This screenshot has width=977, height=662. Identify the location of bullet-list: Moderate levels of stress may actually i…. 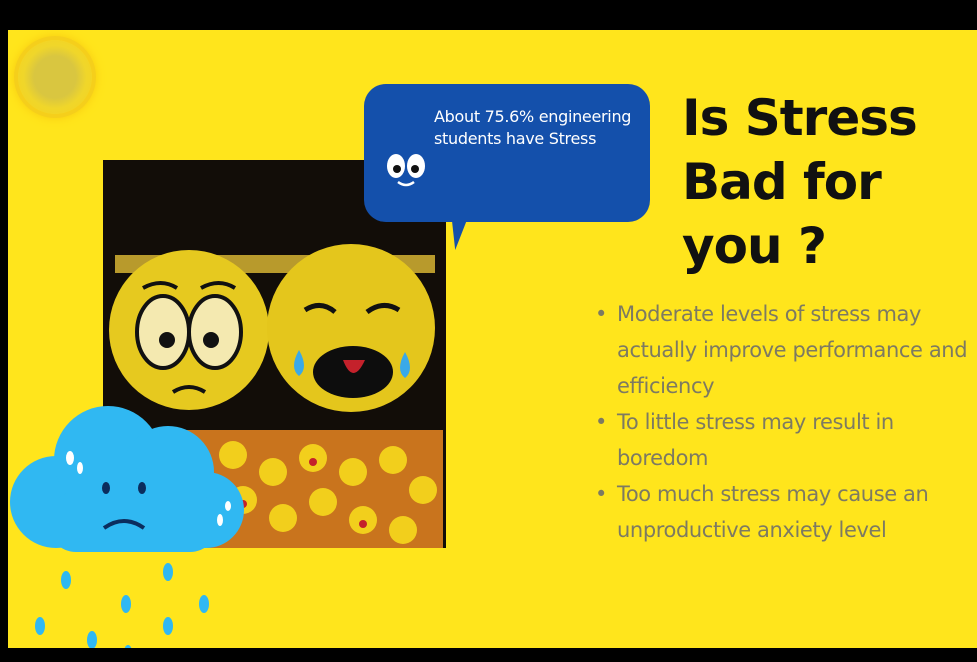
(783, 422).